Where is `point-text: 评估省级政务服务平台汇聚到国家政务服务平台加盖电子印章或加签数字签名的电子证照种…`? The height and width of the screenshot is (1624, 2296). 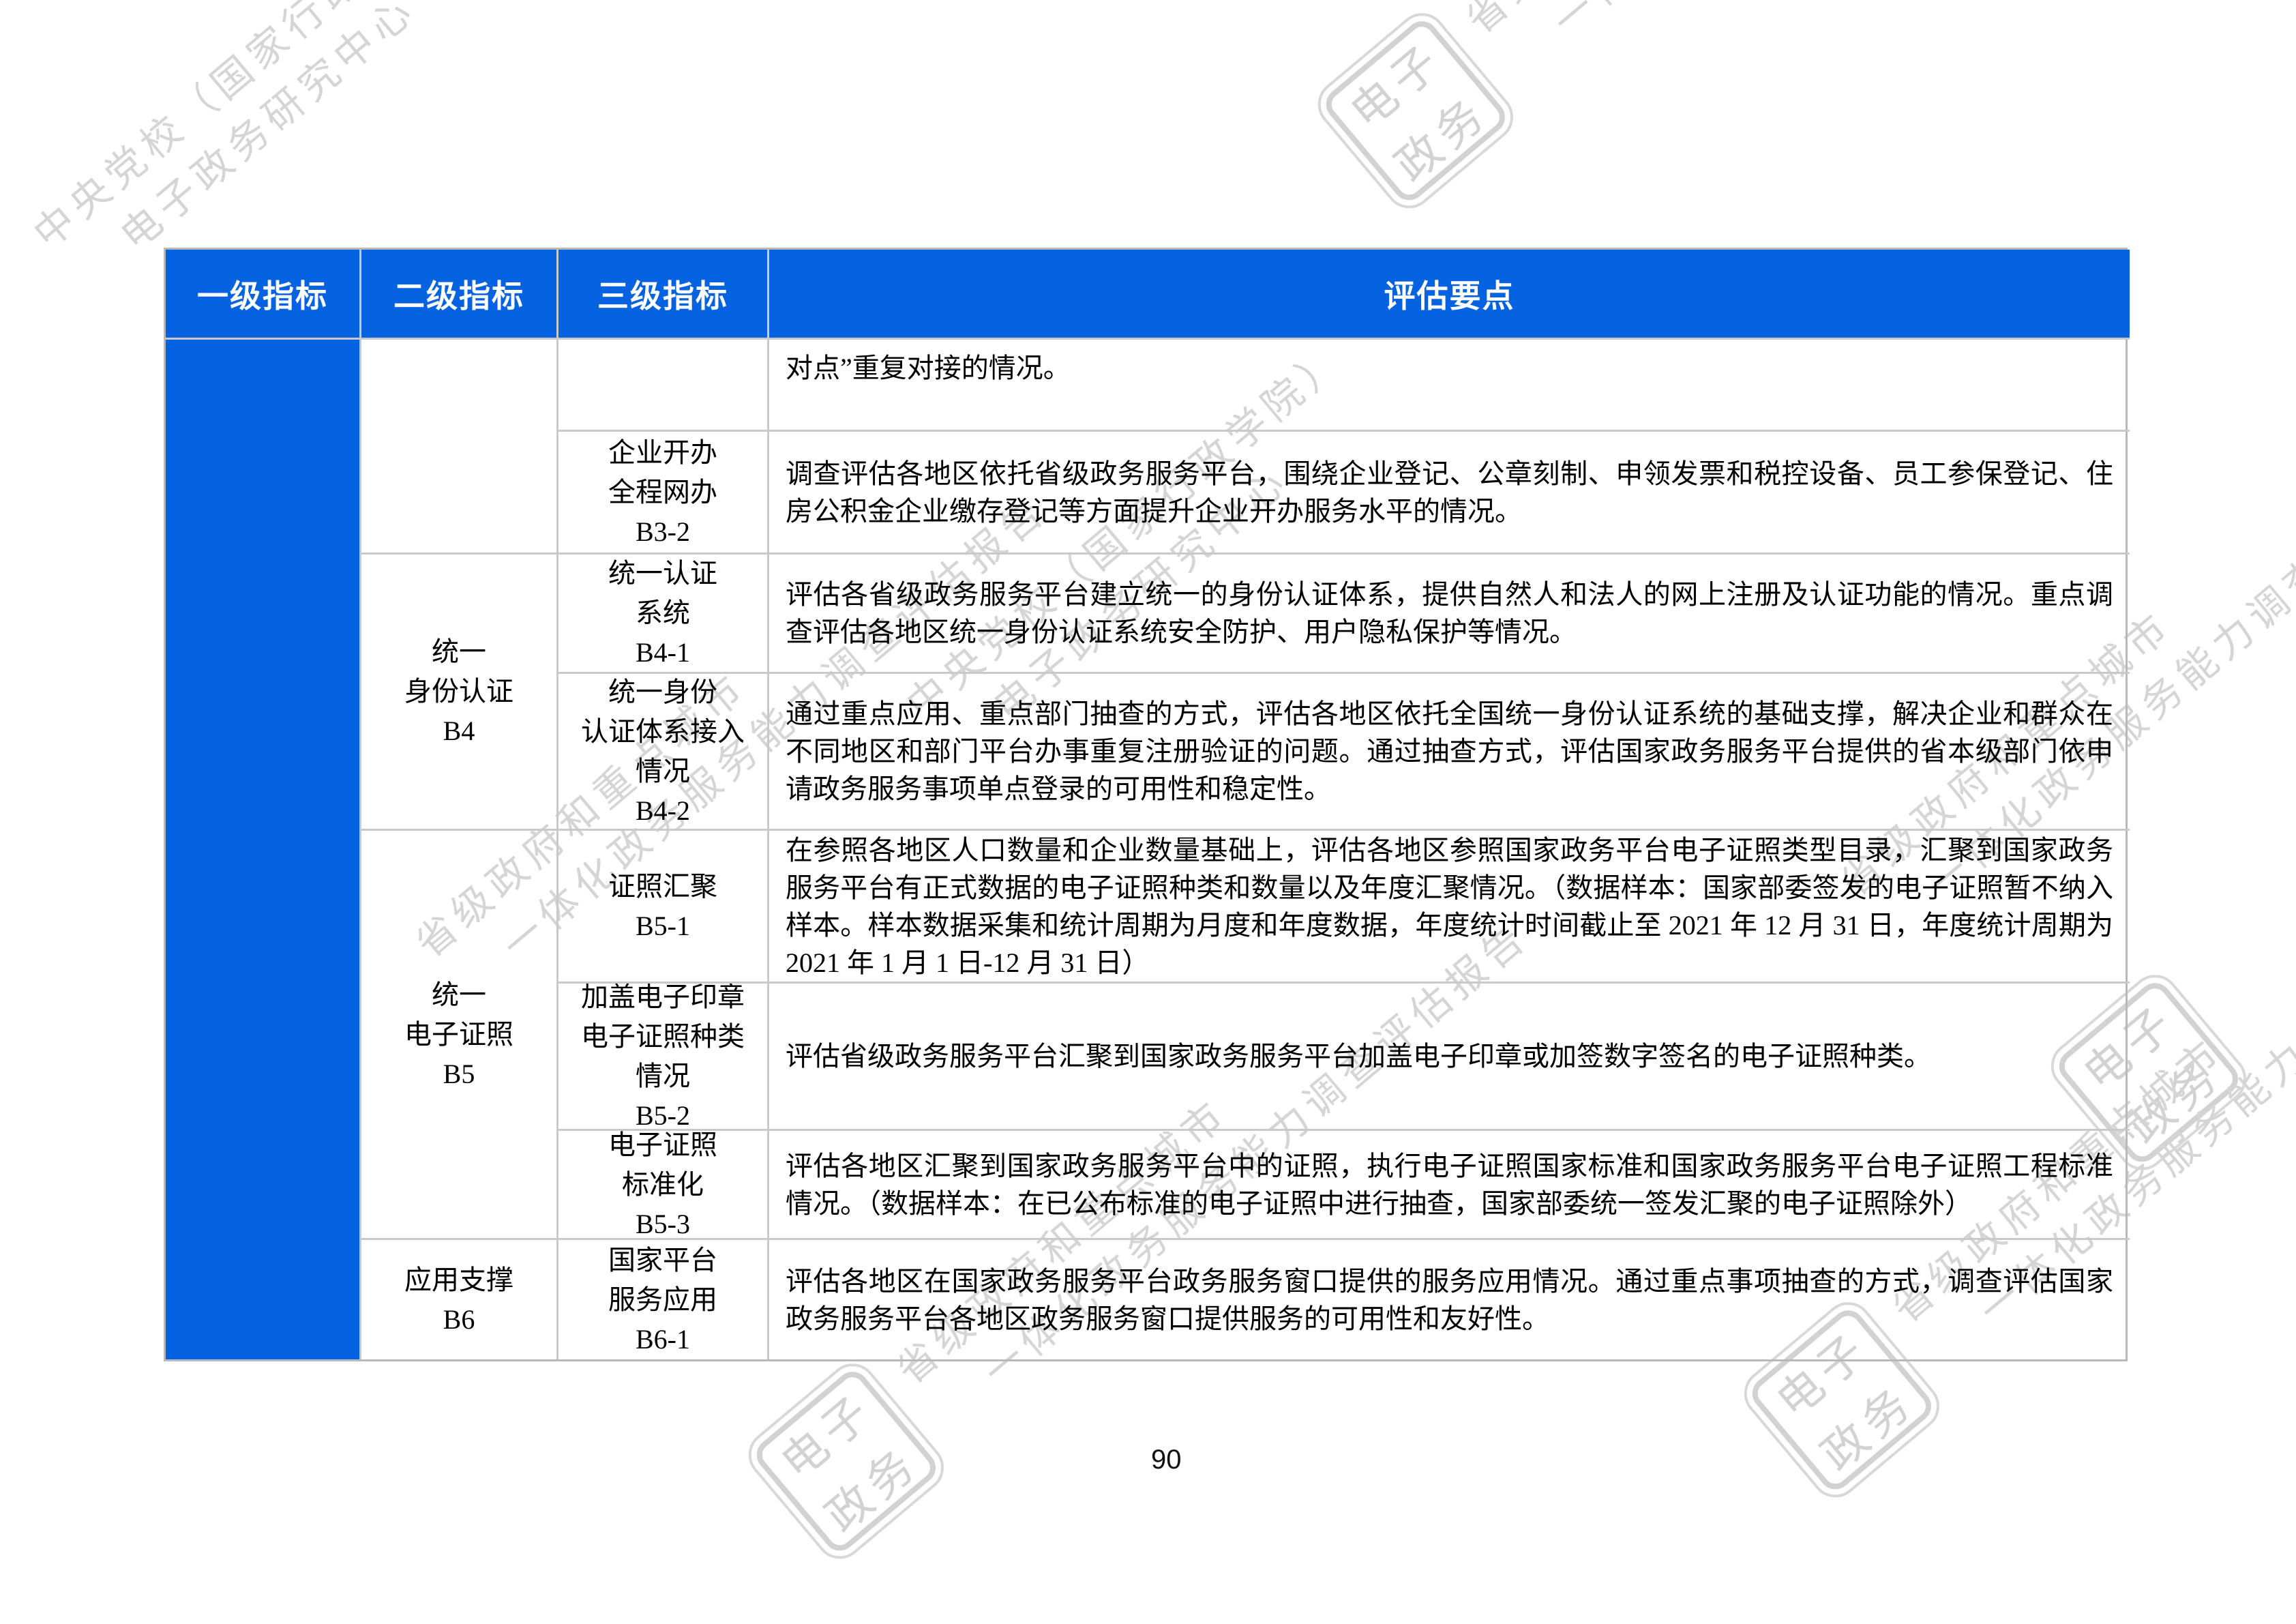
point-text: 评估省级政务服务平台汇聚到国家政务服务平台加盖电子印章或加签数字签名的电子证照种… is located at coordinates (1359, 1056).